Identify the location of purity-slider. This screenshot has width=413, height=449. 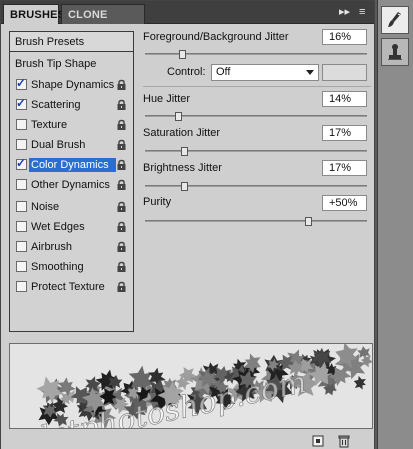
(256, 221).